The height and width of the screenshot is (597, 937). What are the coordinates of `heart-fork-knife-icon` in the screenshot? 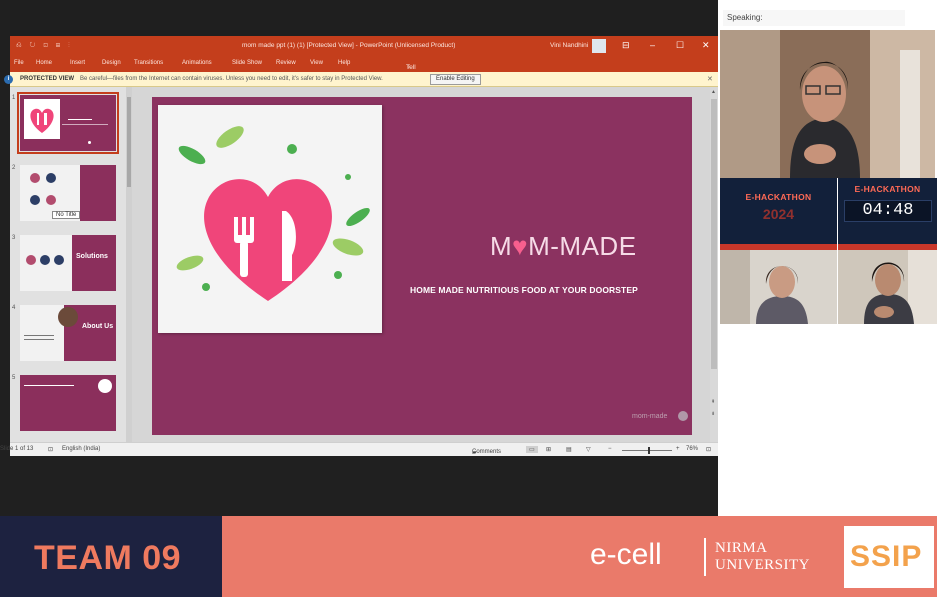 It's located at (273, 213).